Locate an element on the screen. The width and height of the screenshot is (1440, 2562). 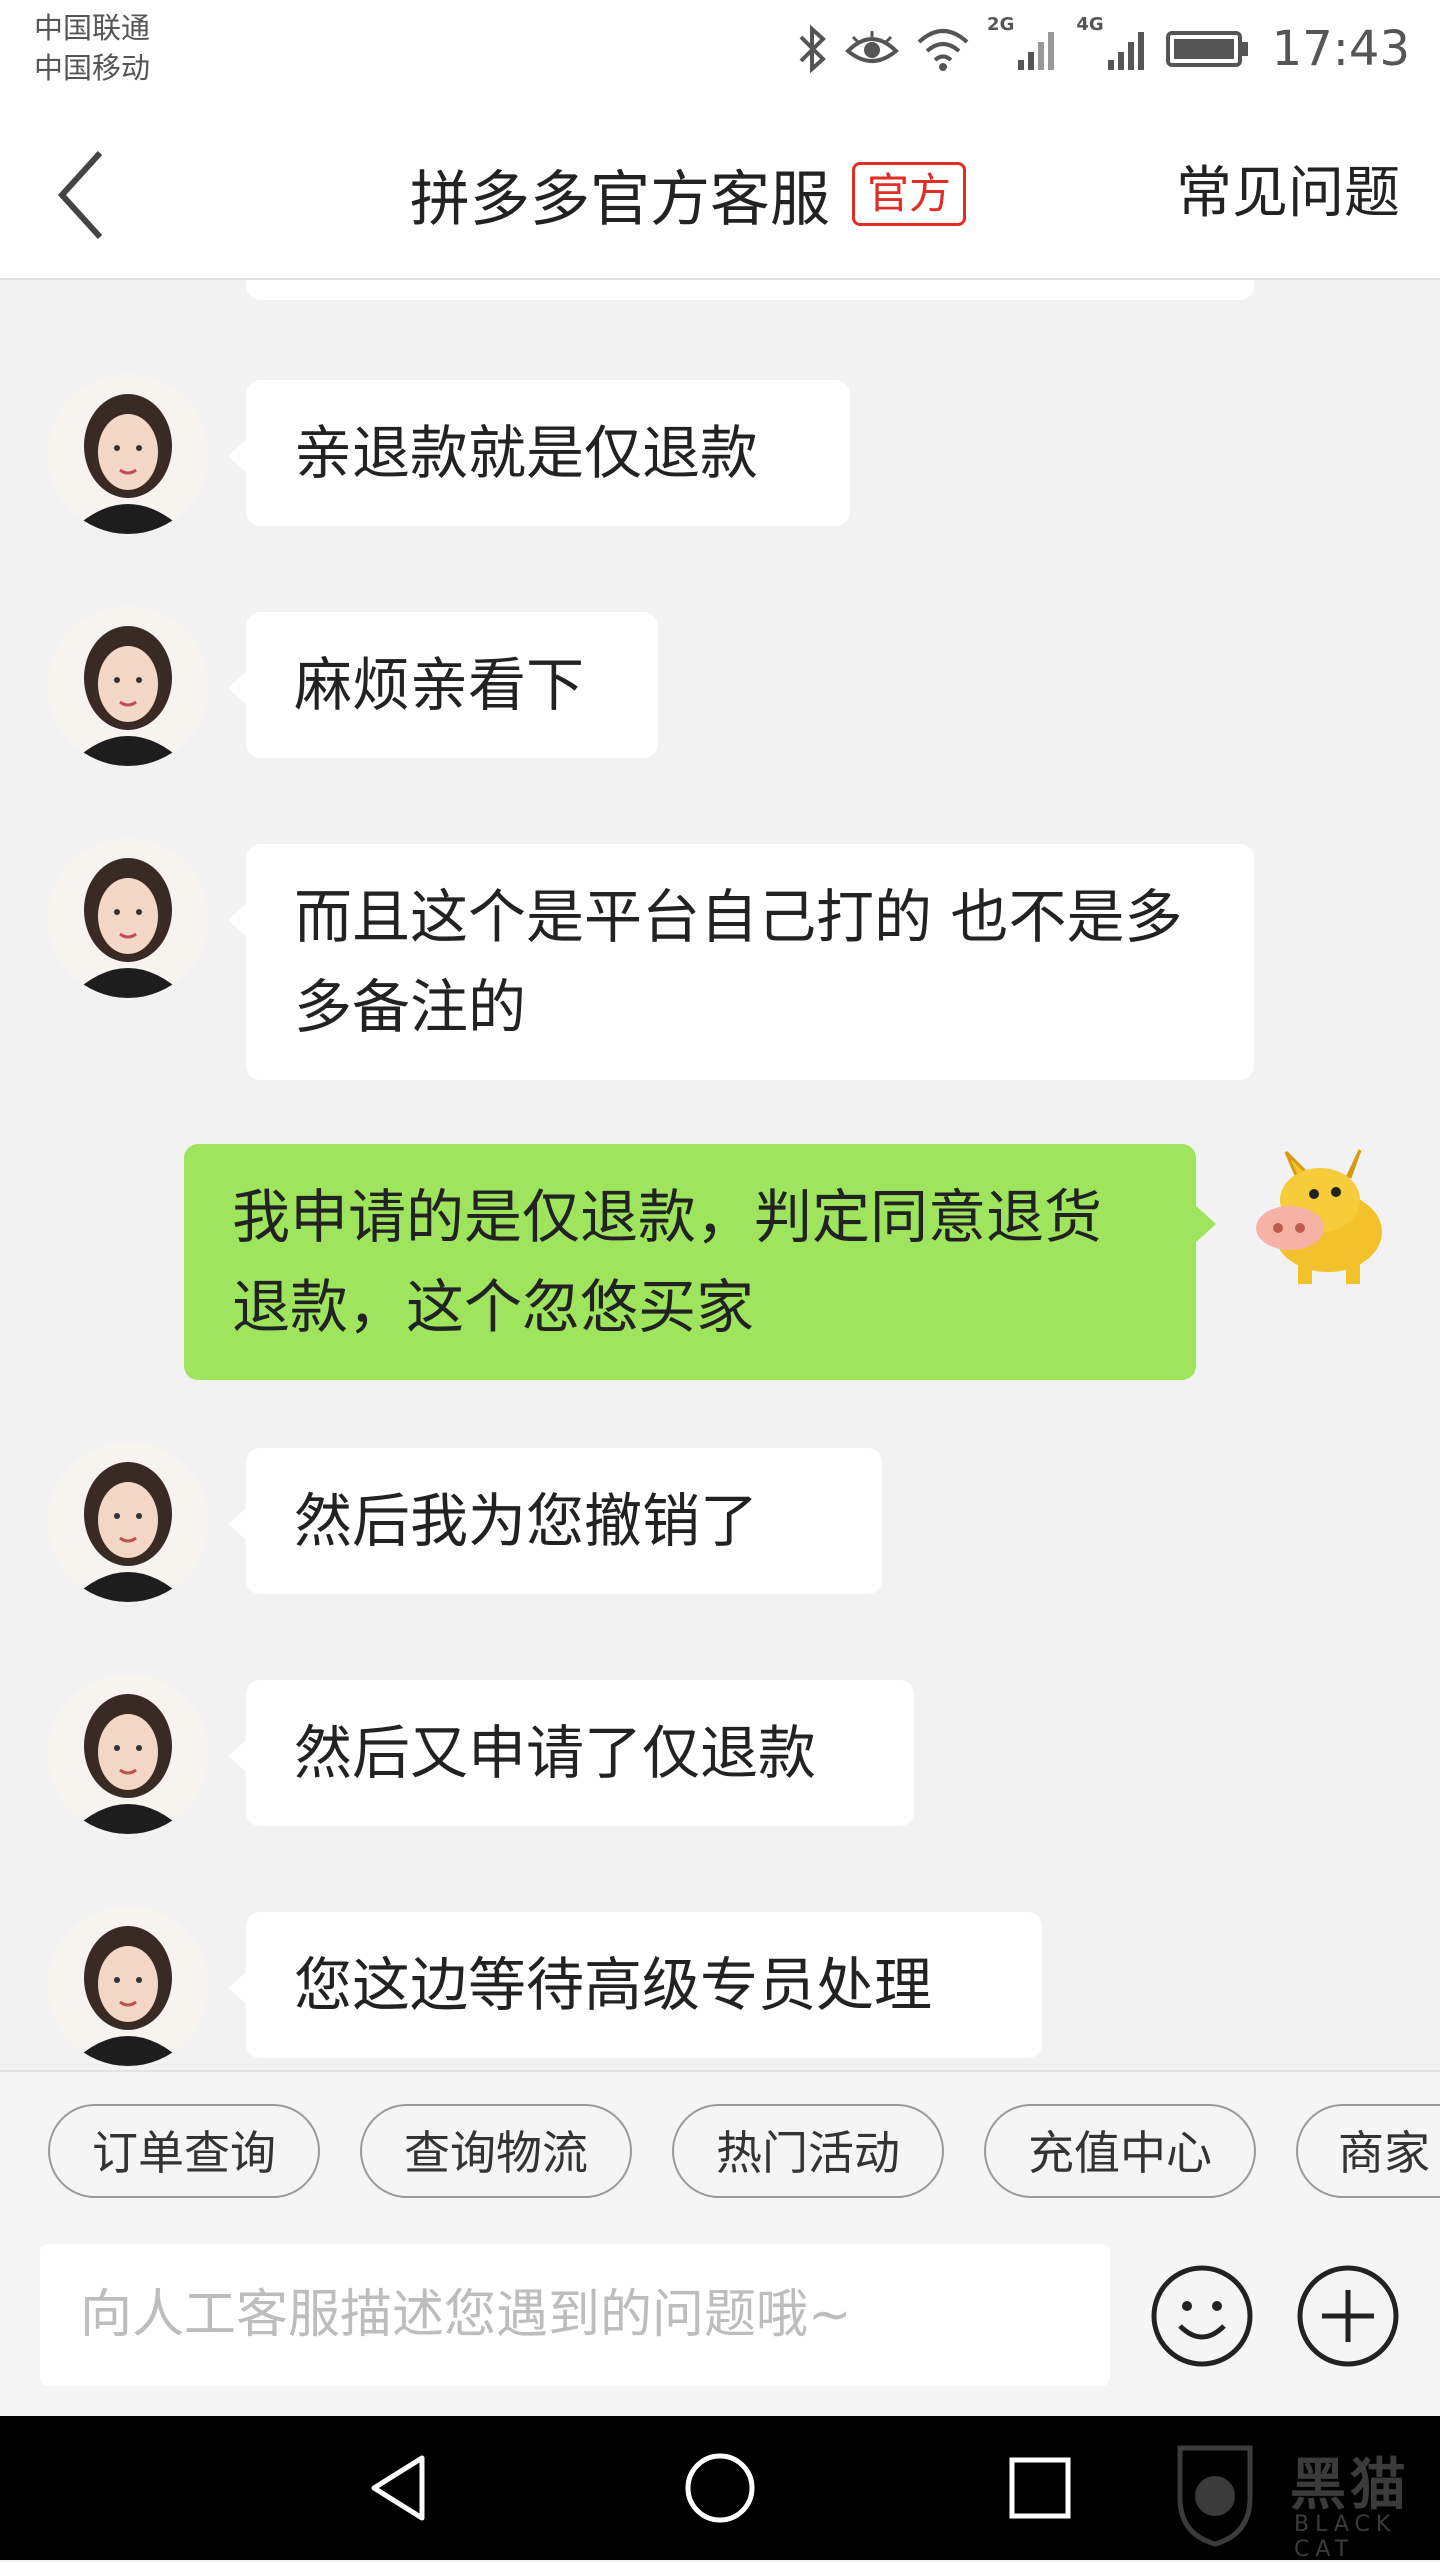
status-bar: 中国联通 中国移动 2G 4G 17:43 is located at coordinates (720, 56).